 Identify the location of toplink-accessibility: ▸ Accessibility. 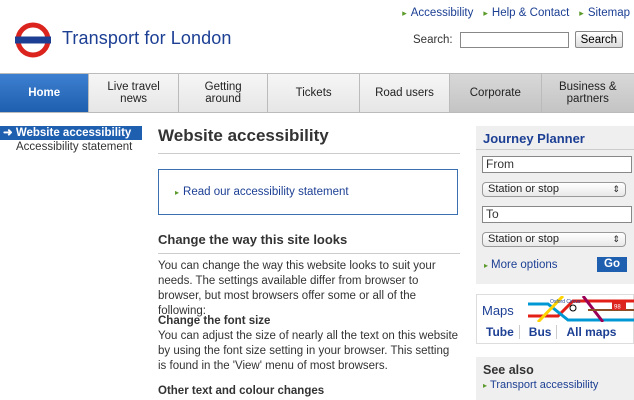
(437, 13).